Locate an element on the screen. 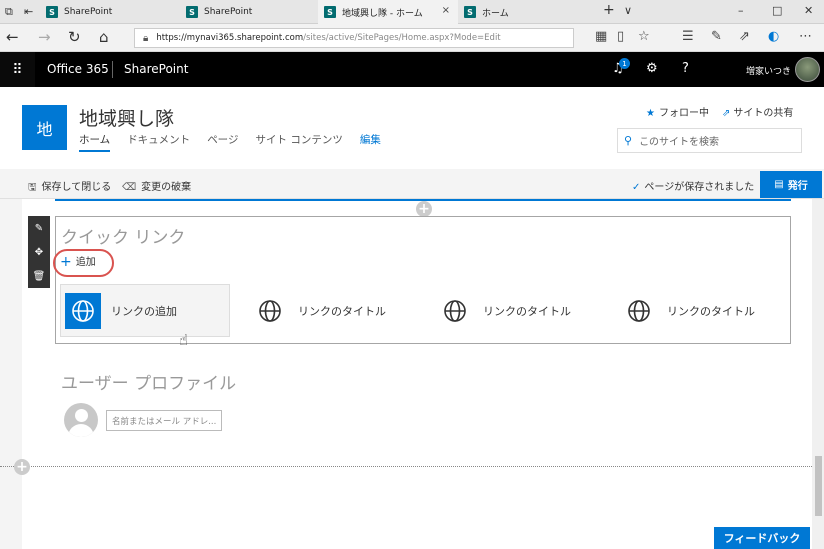 The image size is (824, 549). discard-icon: ⌫ is located at coordinates (129, 187).